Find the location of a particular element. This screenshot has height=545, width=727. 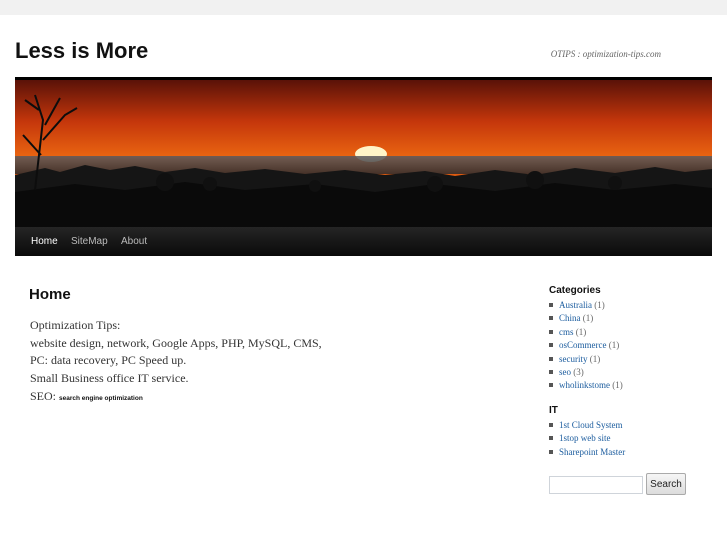

it-link: 1st Cloud System is located at coordinates (591, 425).